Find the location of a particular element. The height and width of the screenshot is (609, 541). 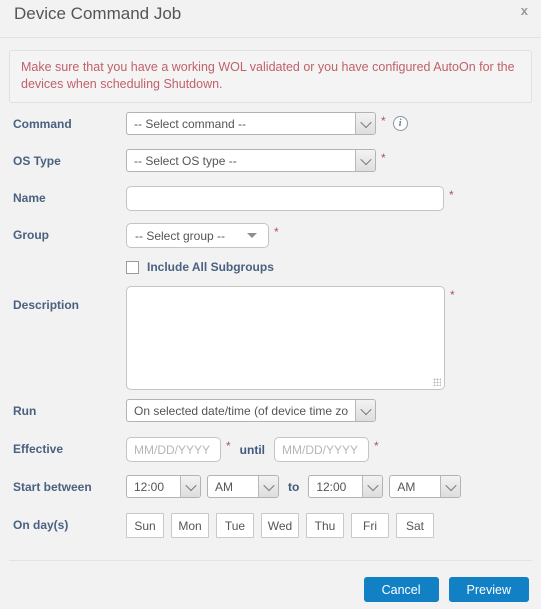

description-field-wrap is located at coordinates (285, 338).